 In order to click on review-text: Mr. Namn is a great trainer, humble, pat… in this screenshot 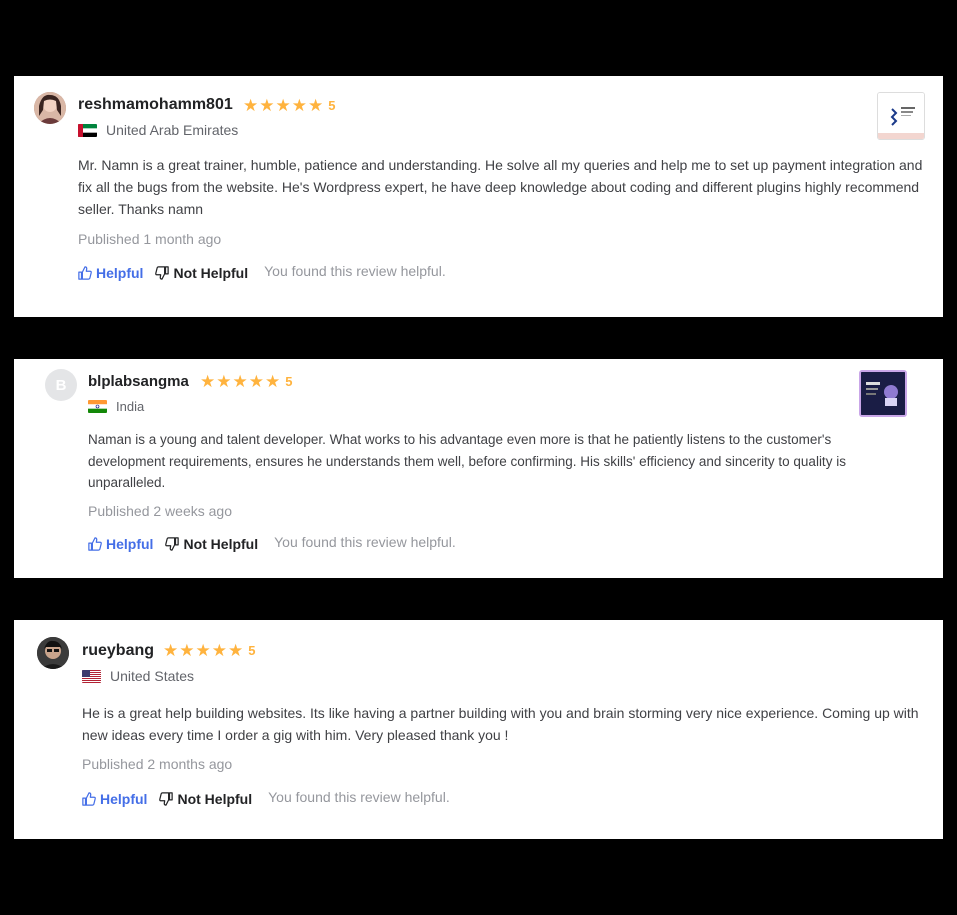, I will do `click(500, 187)`.